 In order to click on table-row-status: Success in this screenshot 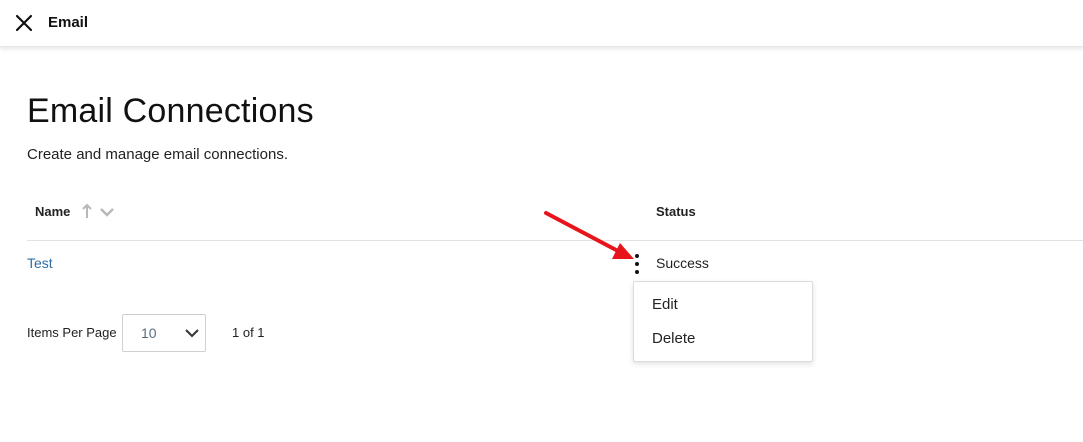, I will do `click(682, 263)`.